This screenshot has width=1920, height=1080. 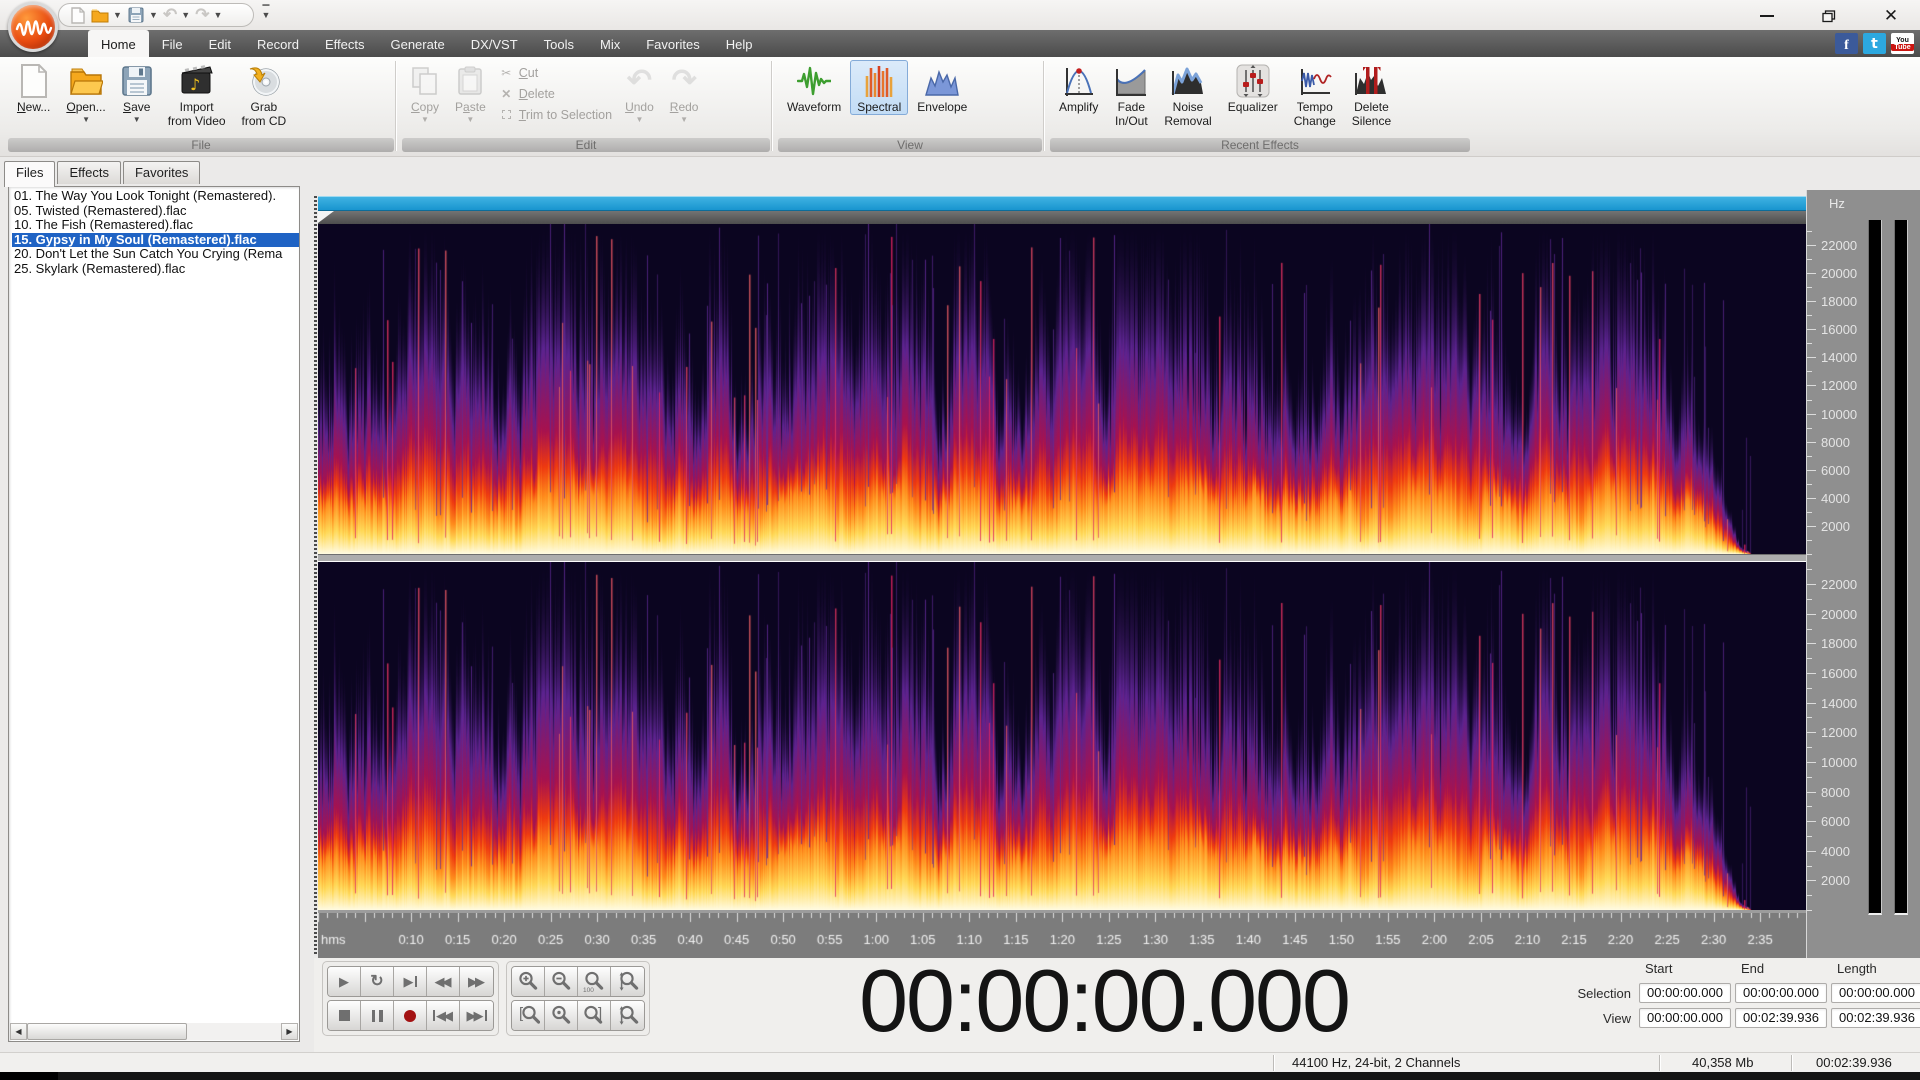 I want to click on customize-quick-access-icon: ▔ ▼, so click(x=266, y=14).